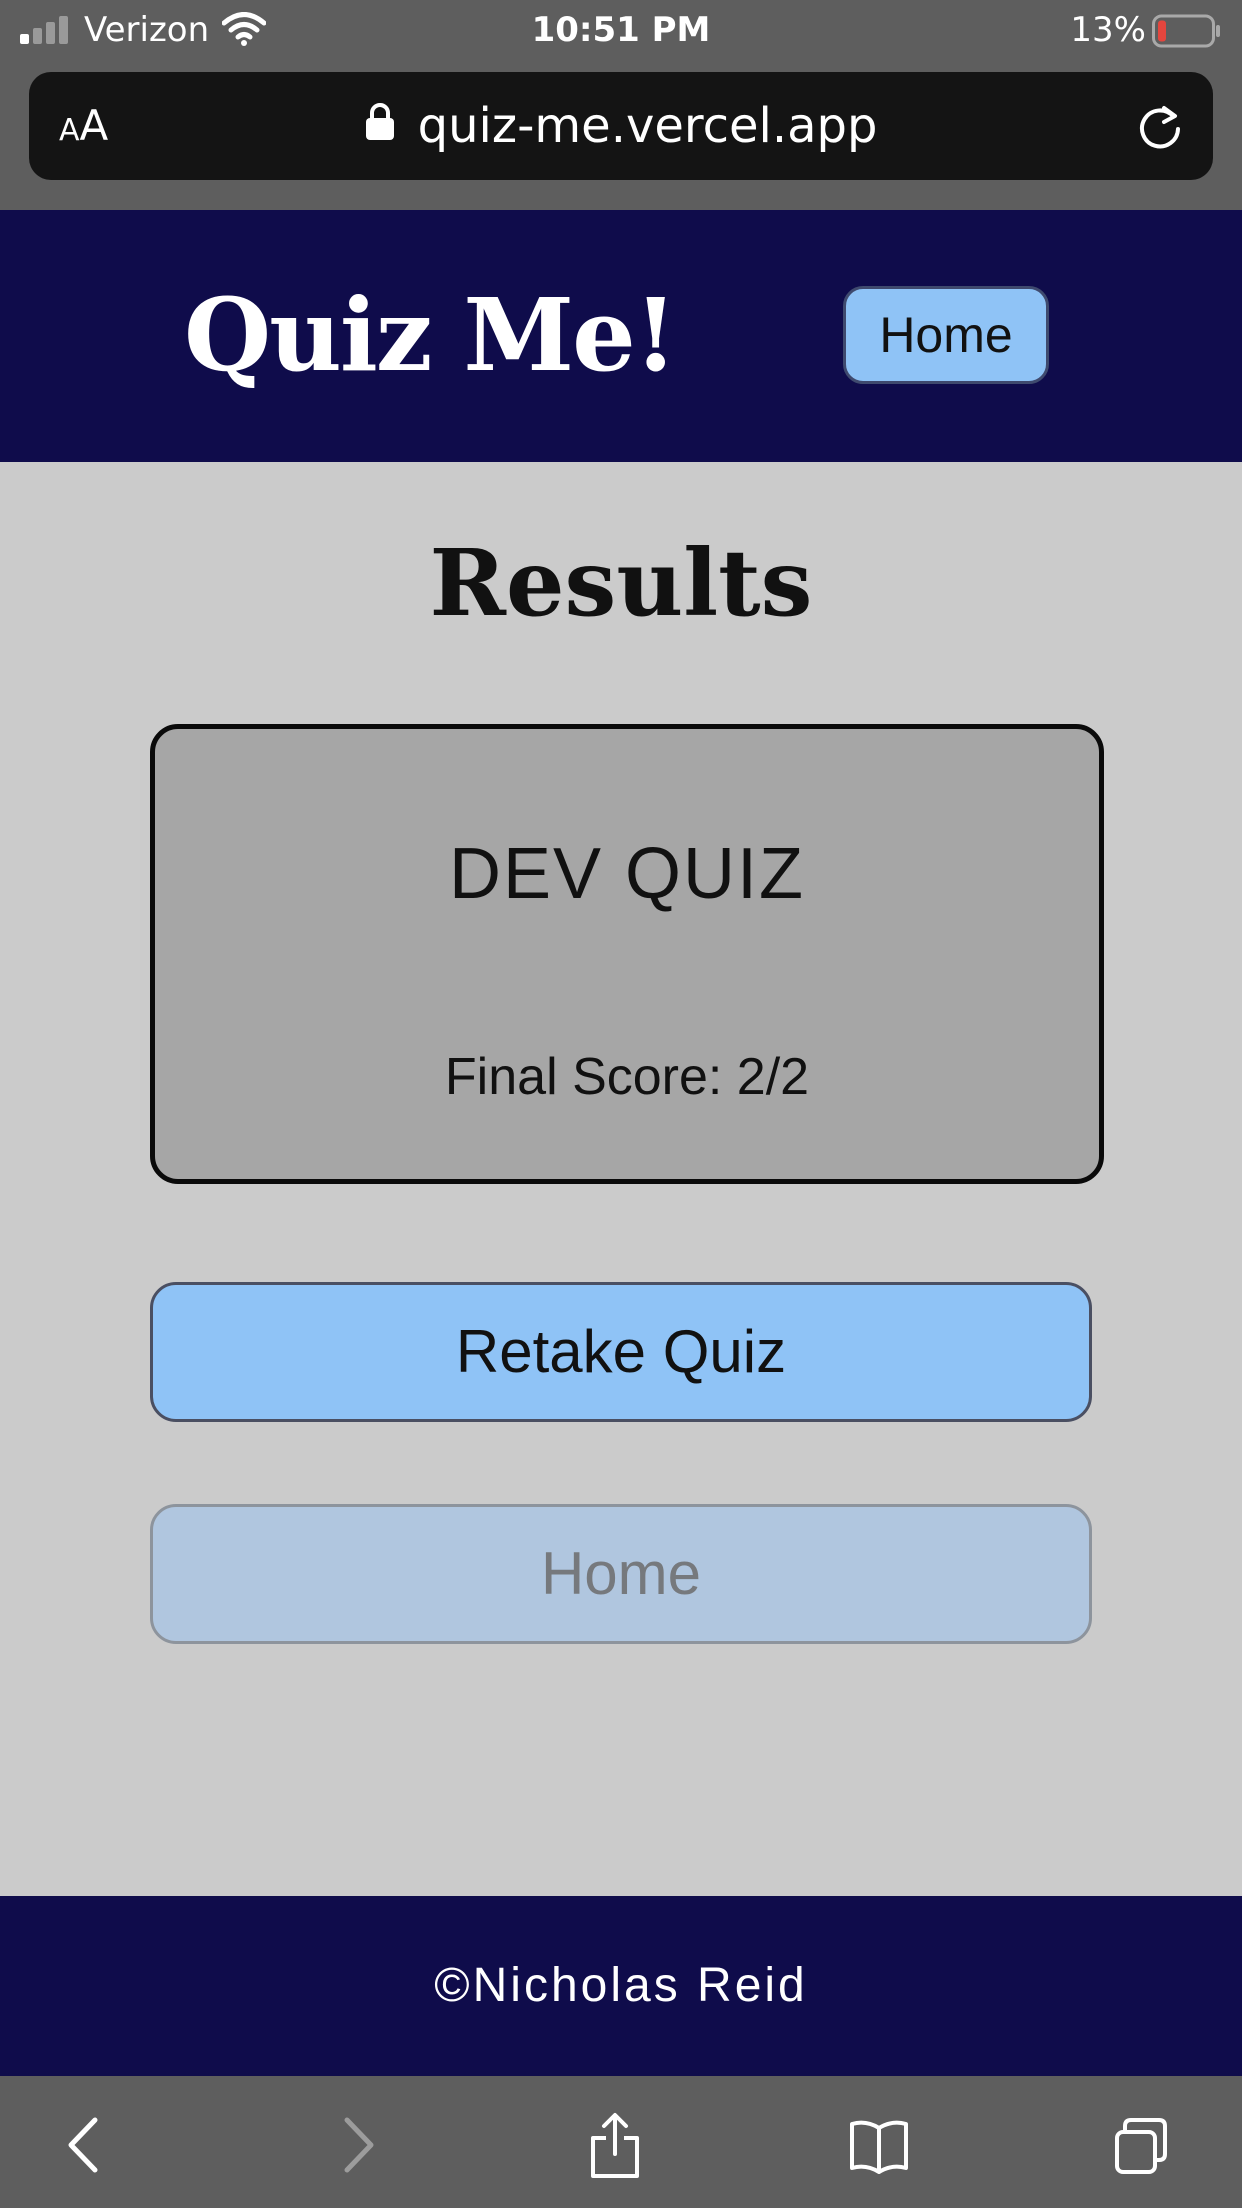  What do you see at coordinates (431, 335) in the screenshot?
I see `site-title: Quiz Me!` at bounding box center [431, 335].